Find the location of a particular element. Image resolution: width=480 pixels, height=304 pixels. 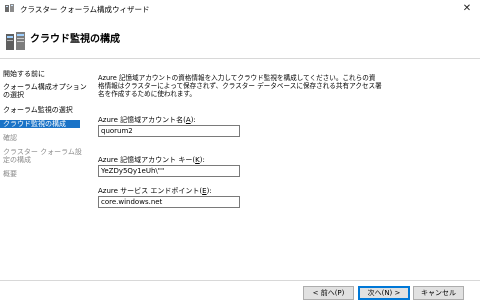

nav-item-configure-quorum-settings: クラスター クォーラム設 定の構成 is located at coordinates (41, 156).